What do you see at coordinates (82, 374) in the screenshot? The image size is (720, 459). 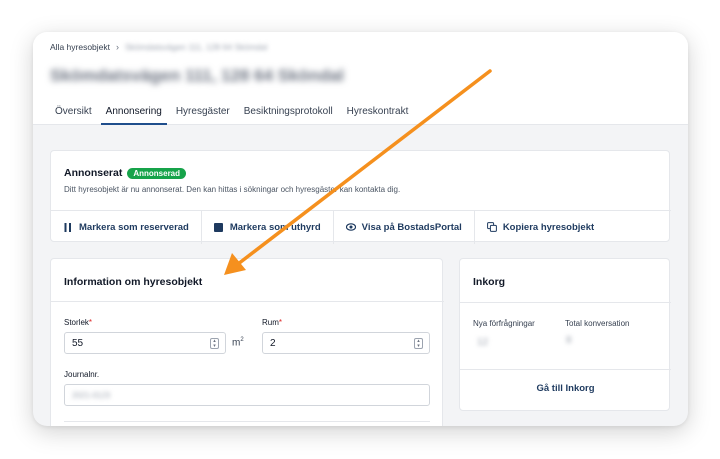 I see `journal-label: Journalnr.` at bounding box center [82, 374].